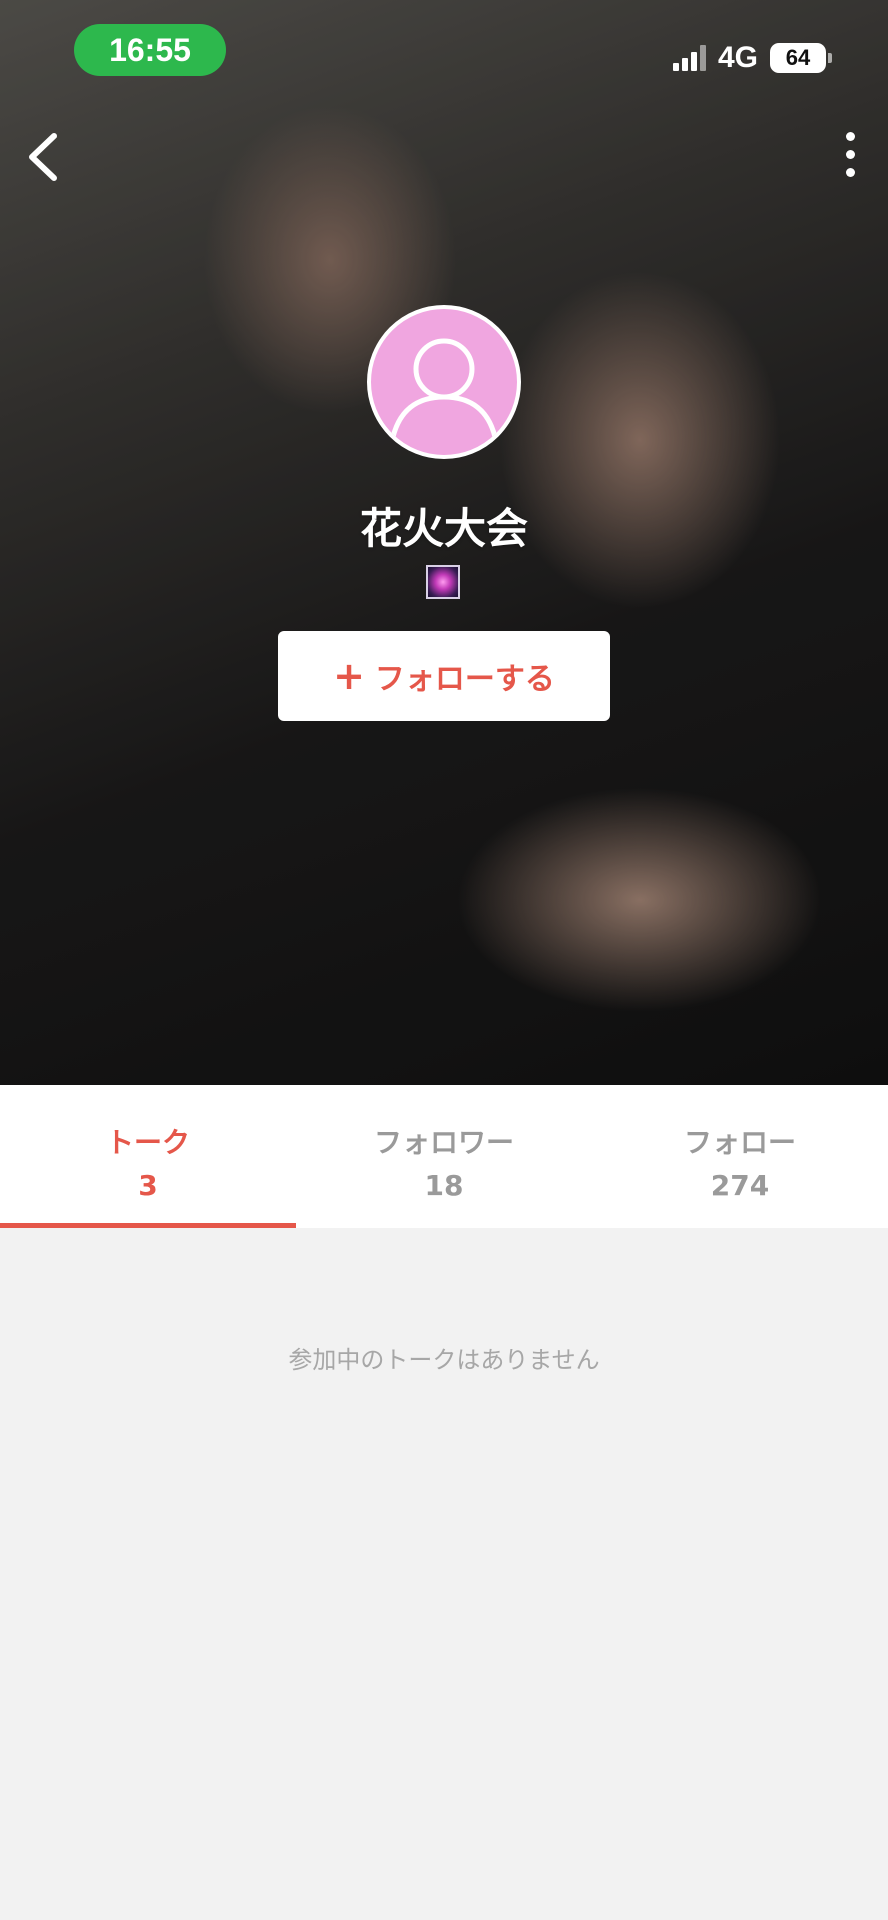  Describe the element at coordinates (740, 1185) in the screenshot. I see `tab-count: 274` at that location.